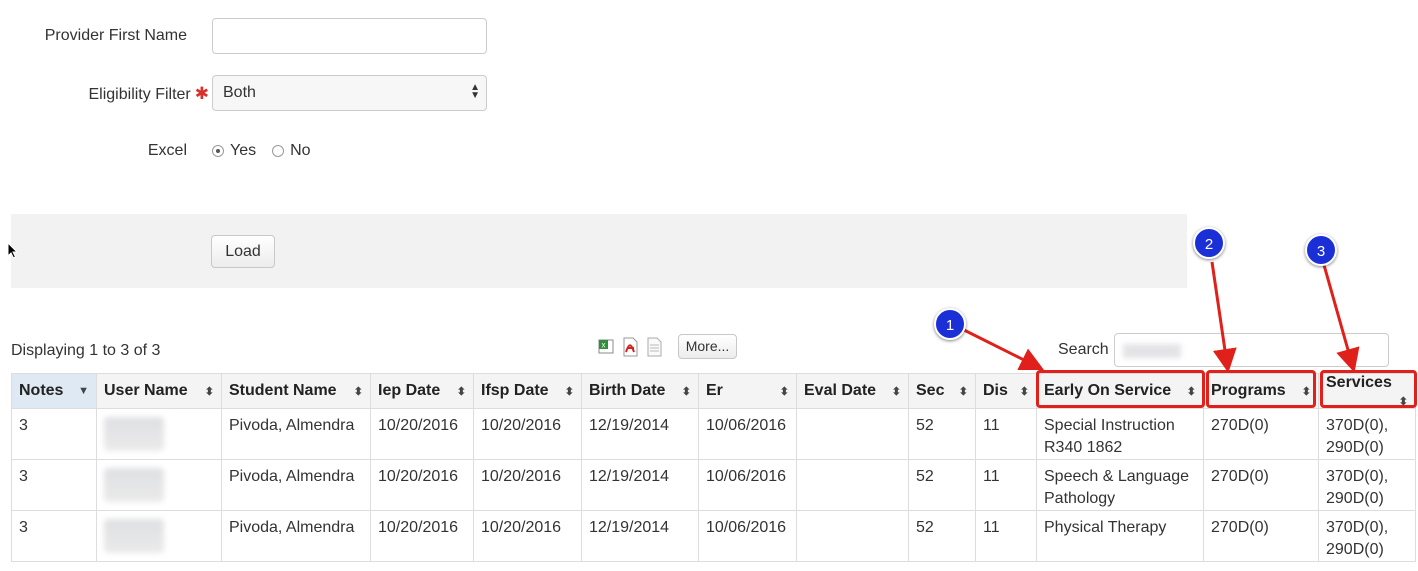  What do you see at coordinates (1261, 389) in the screenshot?
I see `highlight-programs` at bounding box center [1261, 389].